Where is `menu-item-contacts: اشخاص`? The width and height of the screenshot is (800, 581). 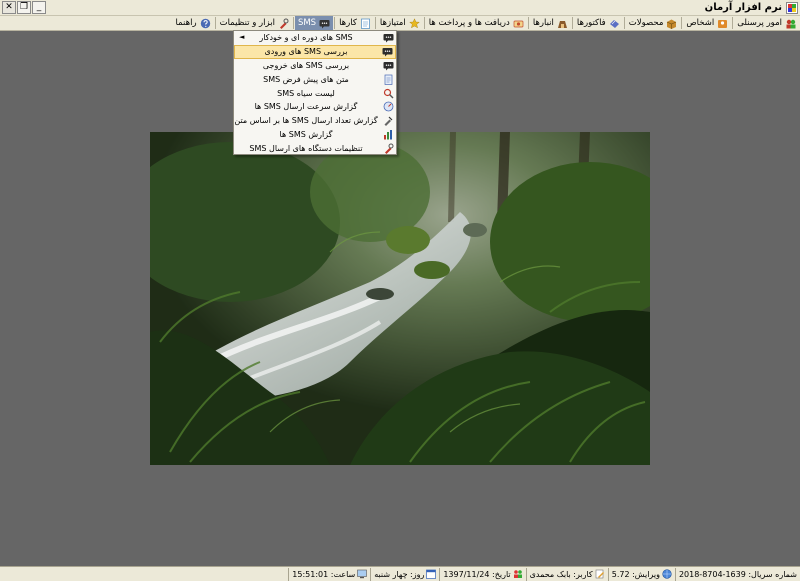 menu-item-contacts: اشخاص is located at coordinates (707, 23).